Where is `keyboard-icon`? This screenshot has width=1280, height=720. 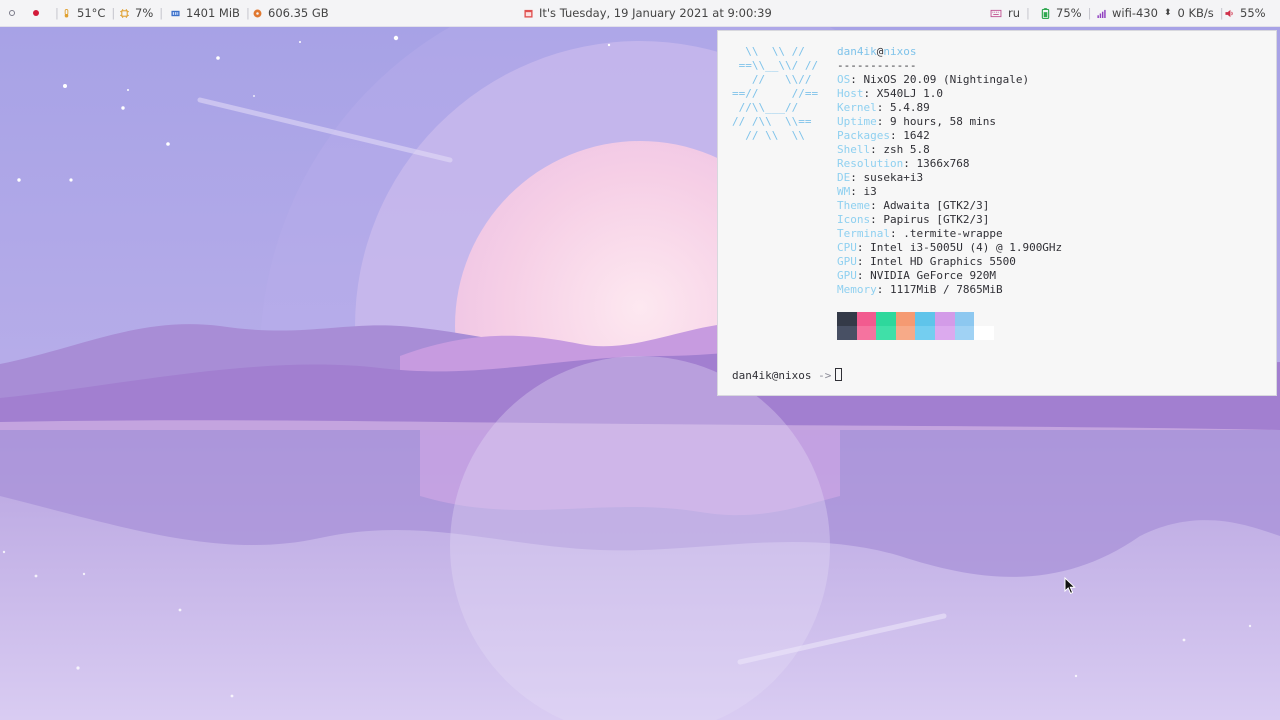
keyboard-icon is located at coordinates (996, 13).